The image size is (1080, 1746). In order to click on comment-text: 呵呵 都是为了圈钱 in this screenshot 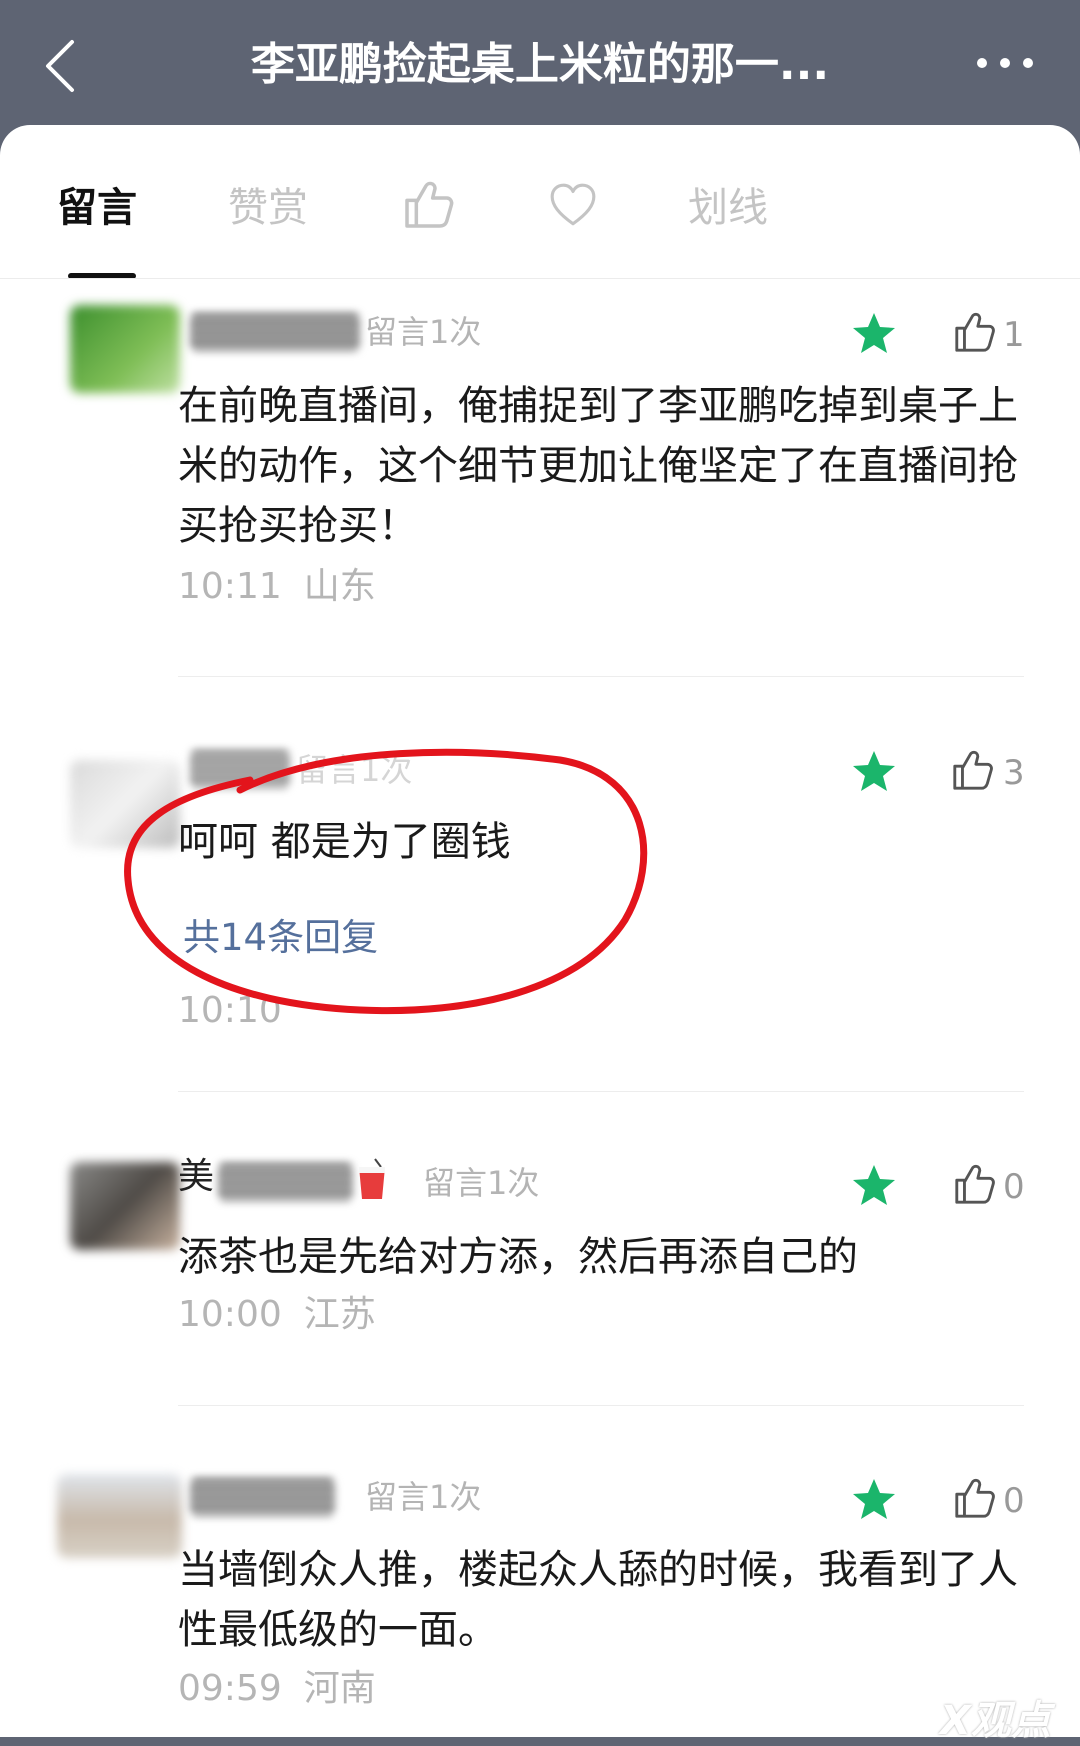, I will do `click(344, 842)`.